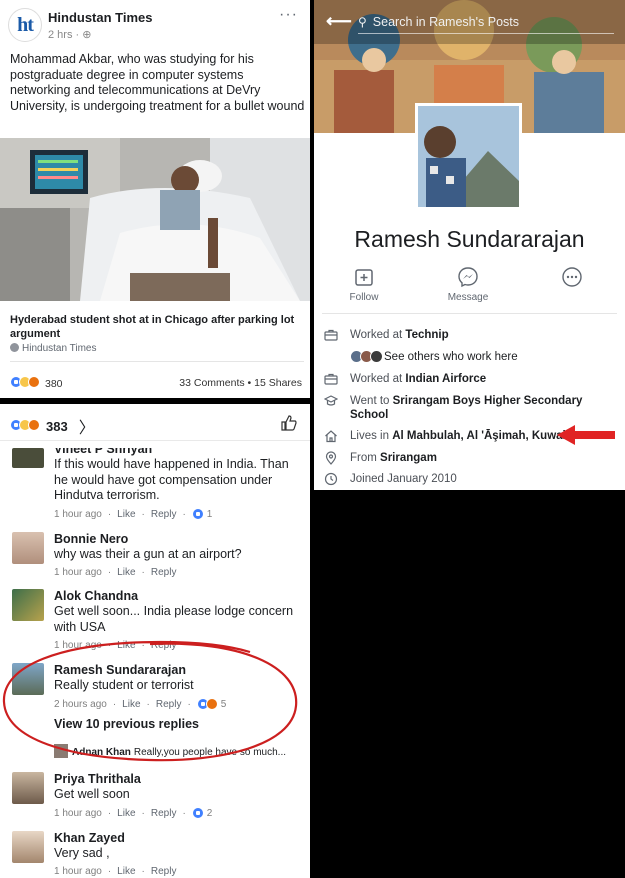 The width and height of the screenshot is (625, 878). What do you see at coordinates (57, 426) in the screenshot?
I see `reaction-count: 383` at bounding box center [57, 426].